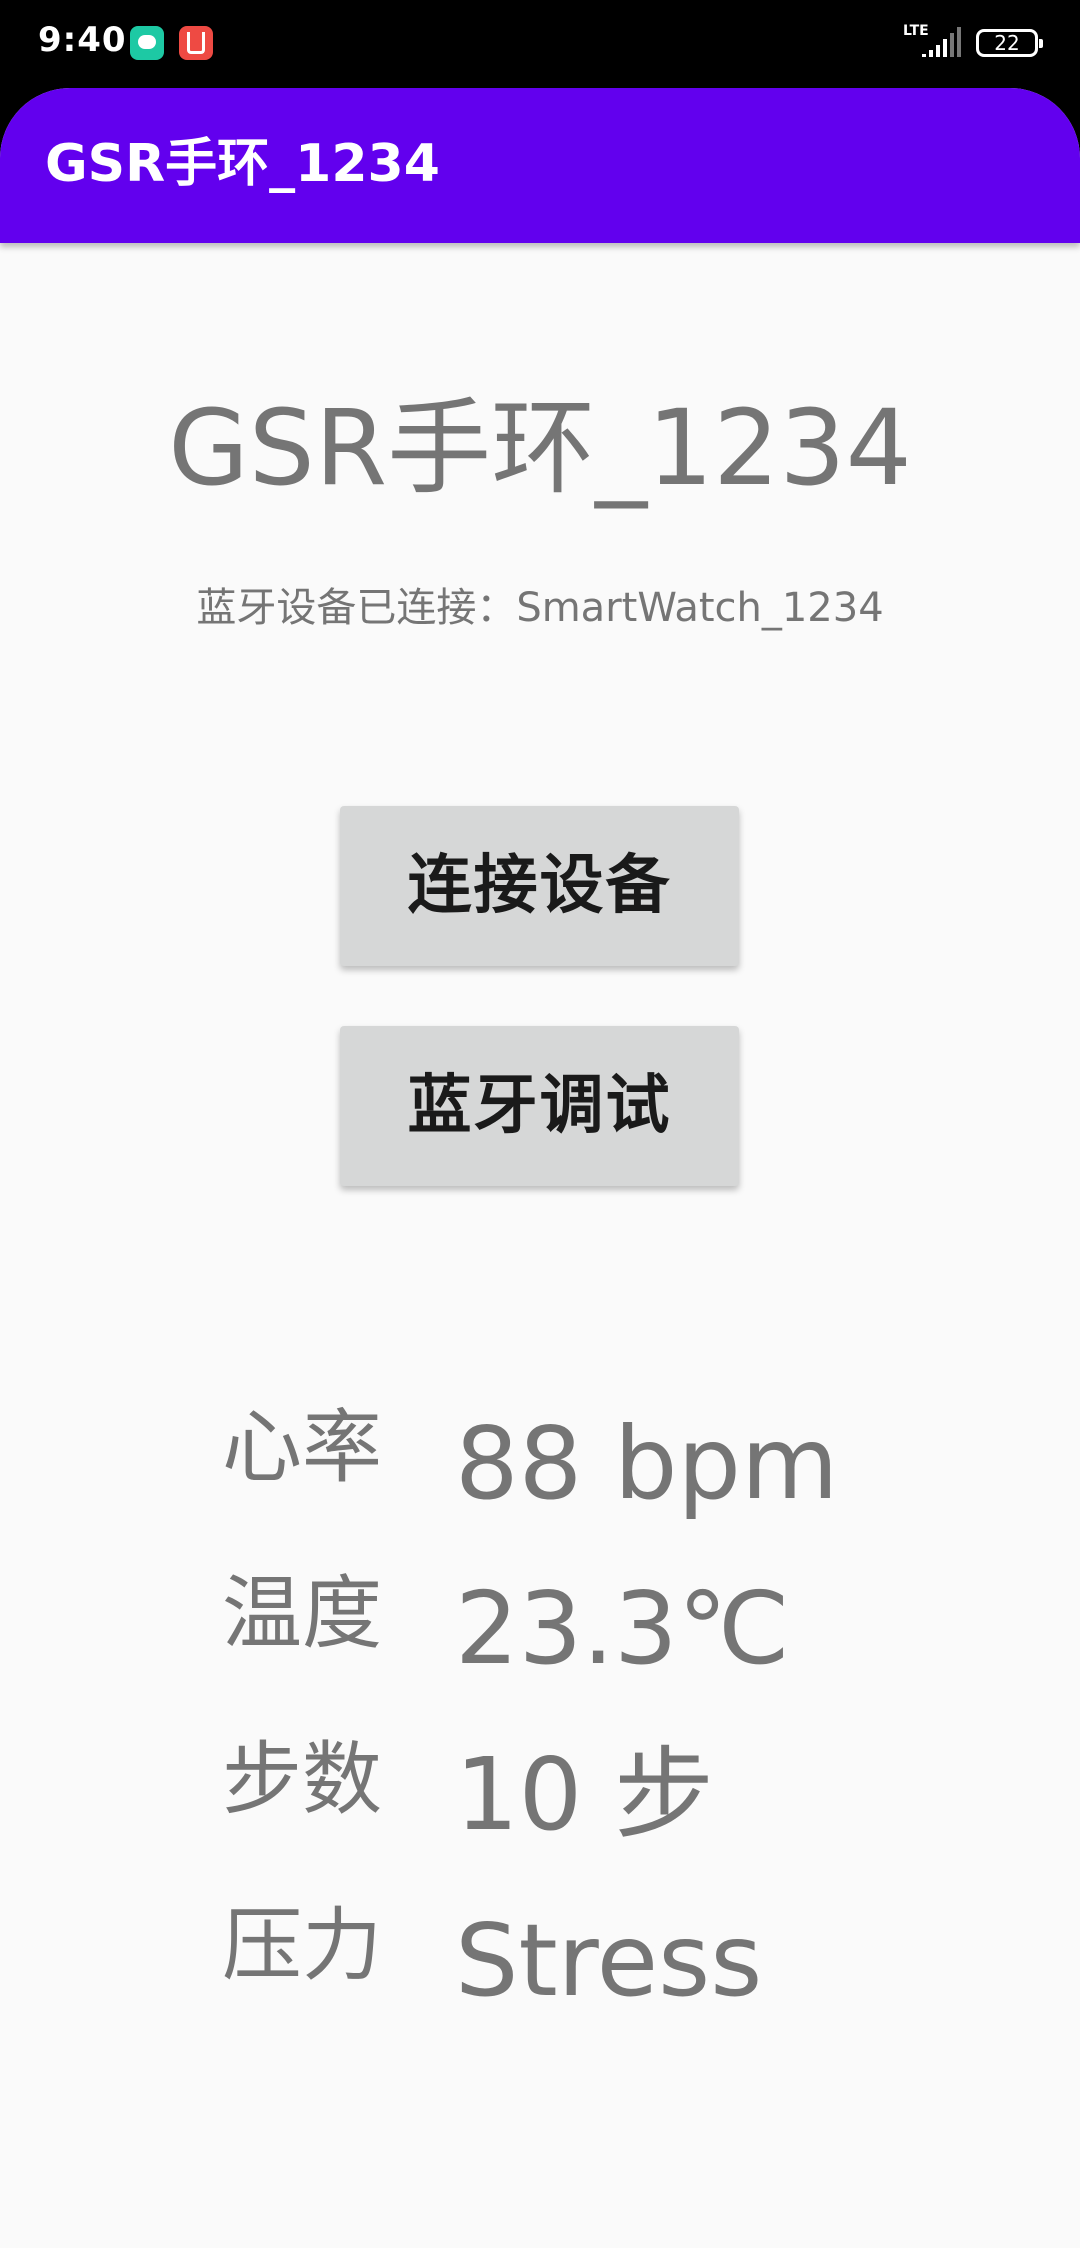 Image resolution: width=1080 pixels, height=2248 pixels. Describe the element at coordinates (302, 1447) in the screenshot. I see `heart-rate-label: 心率` at that location.